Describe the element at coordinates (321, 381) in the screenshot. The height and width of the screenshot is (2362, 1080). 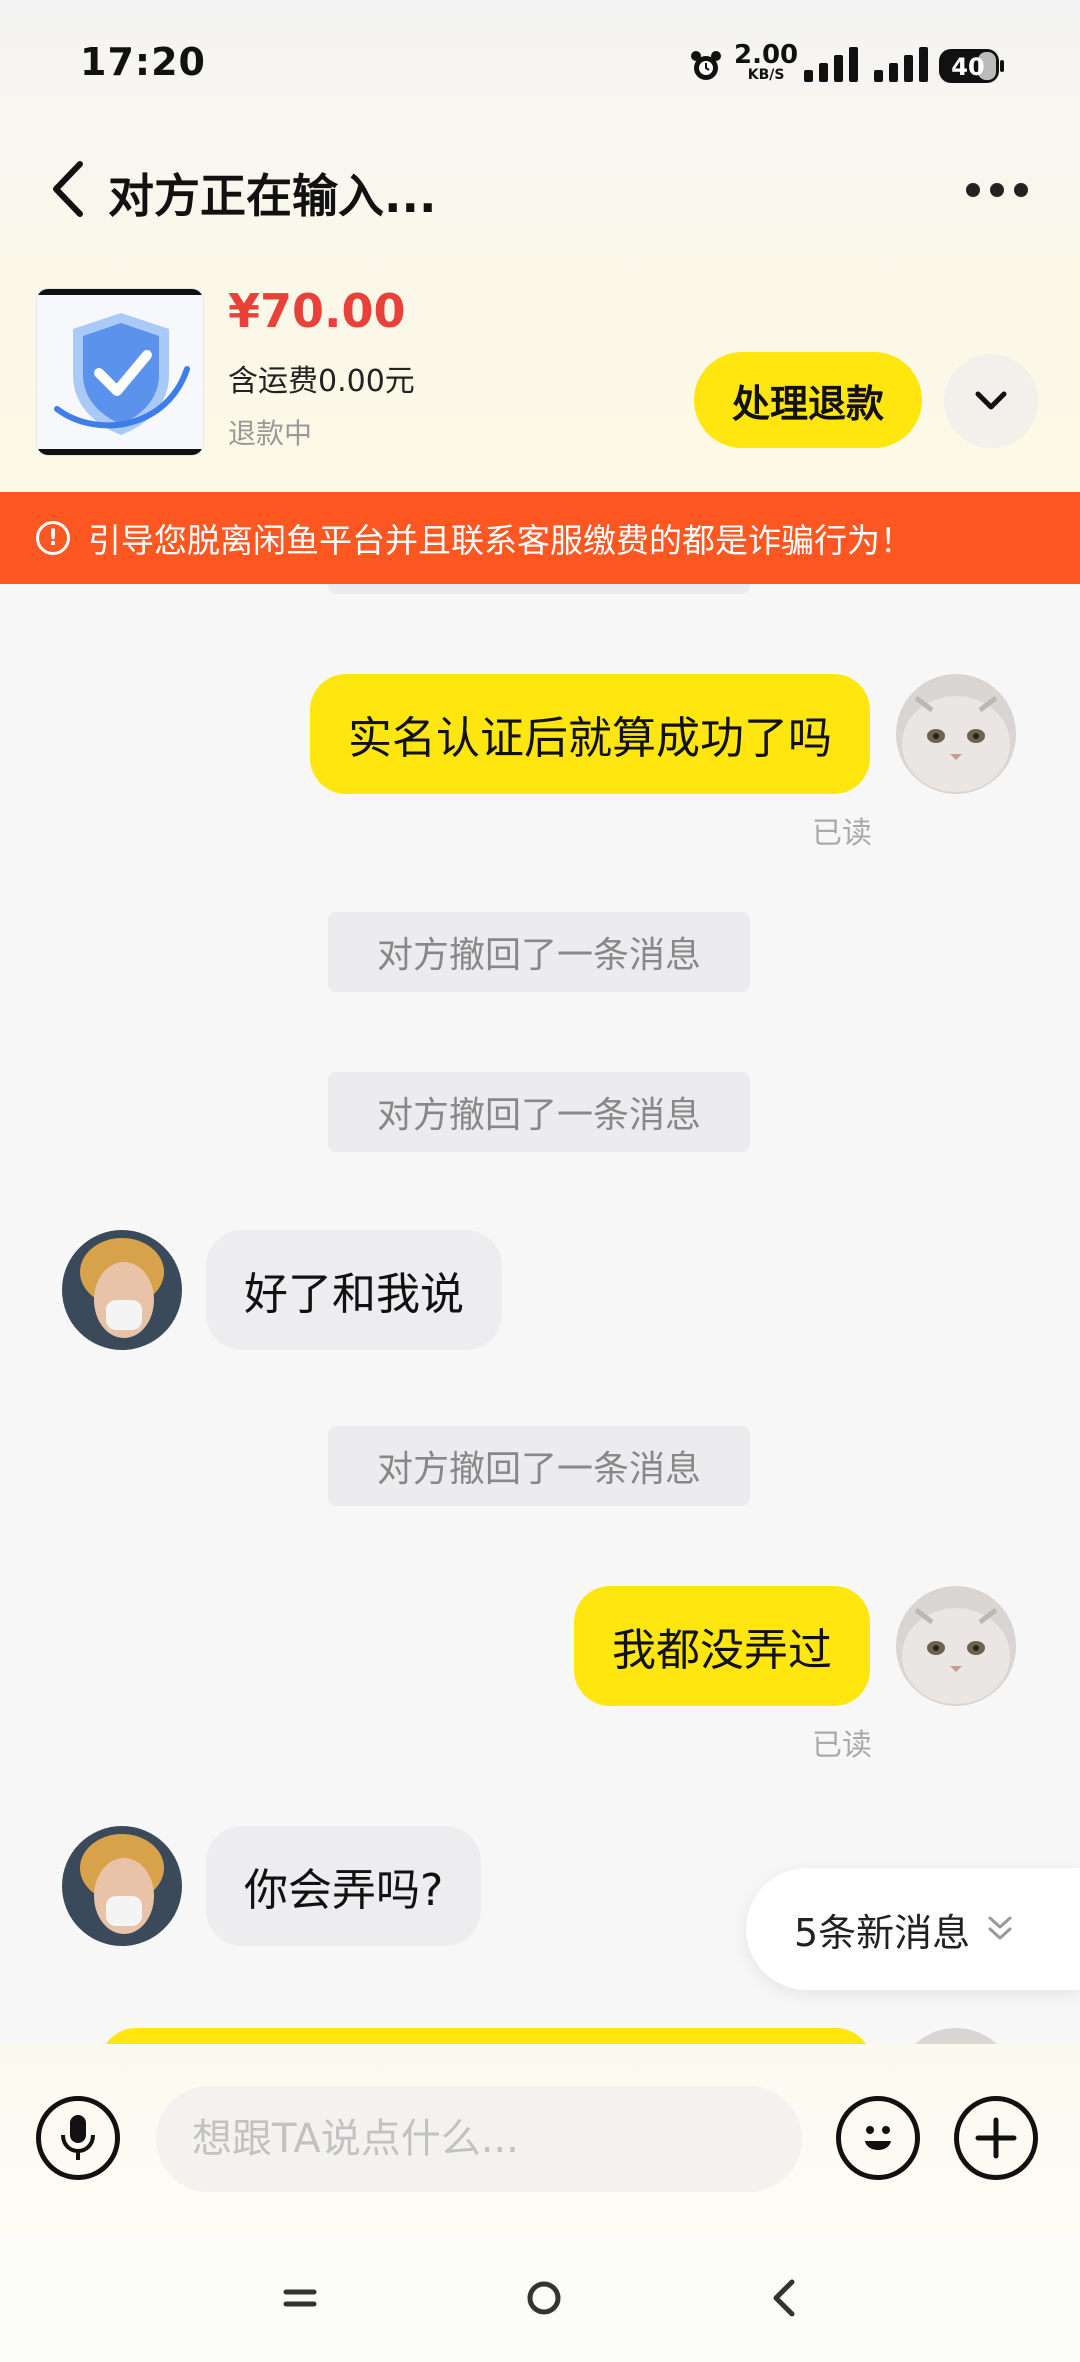
I see `shipping-fee: 含运费0.00元` at that location.